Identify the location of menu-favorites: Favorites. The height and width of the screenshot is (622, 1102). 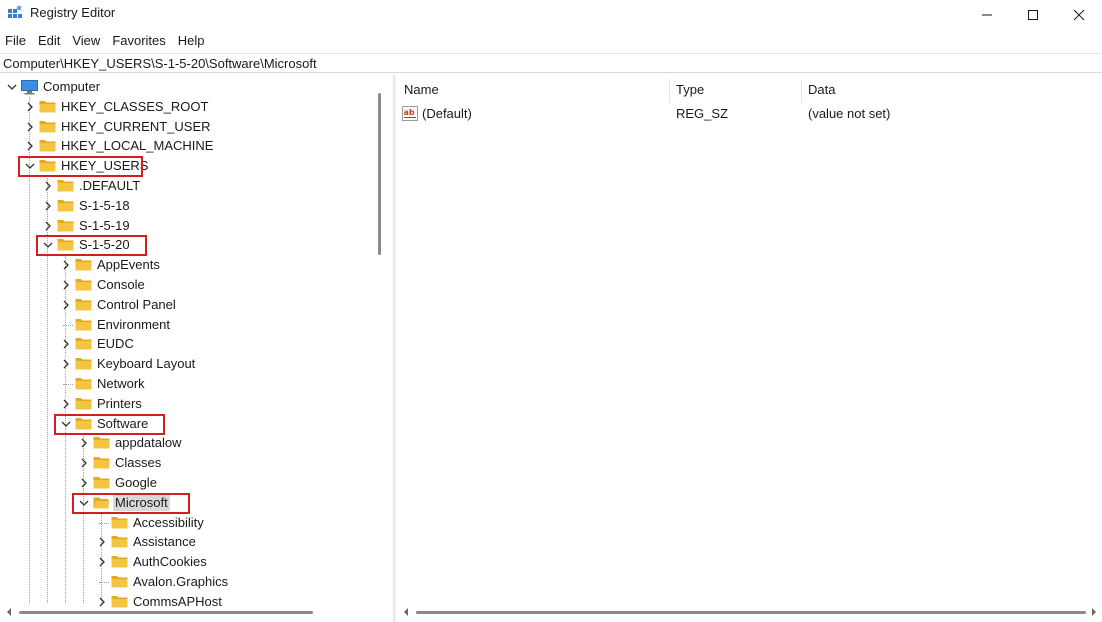
(138, 41).